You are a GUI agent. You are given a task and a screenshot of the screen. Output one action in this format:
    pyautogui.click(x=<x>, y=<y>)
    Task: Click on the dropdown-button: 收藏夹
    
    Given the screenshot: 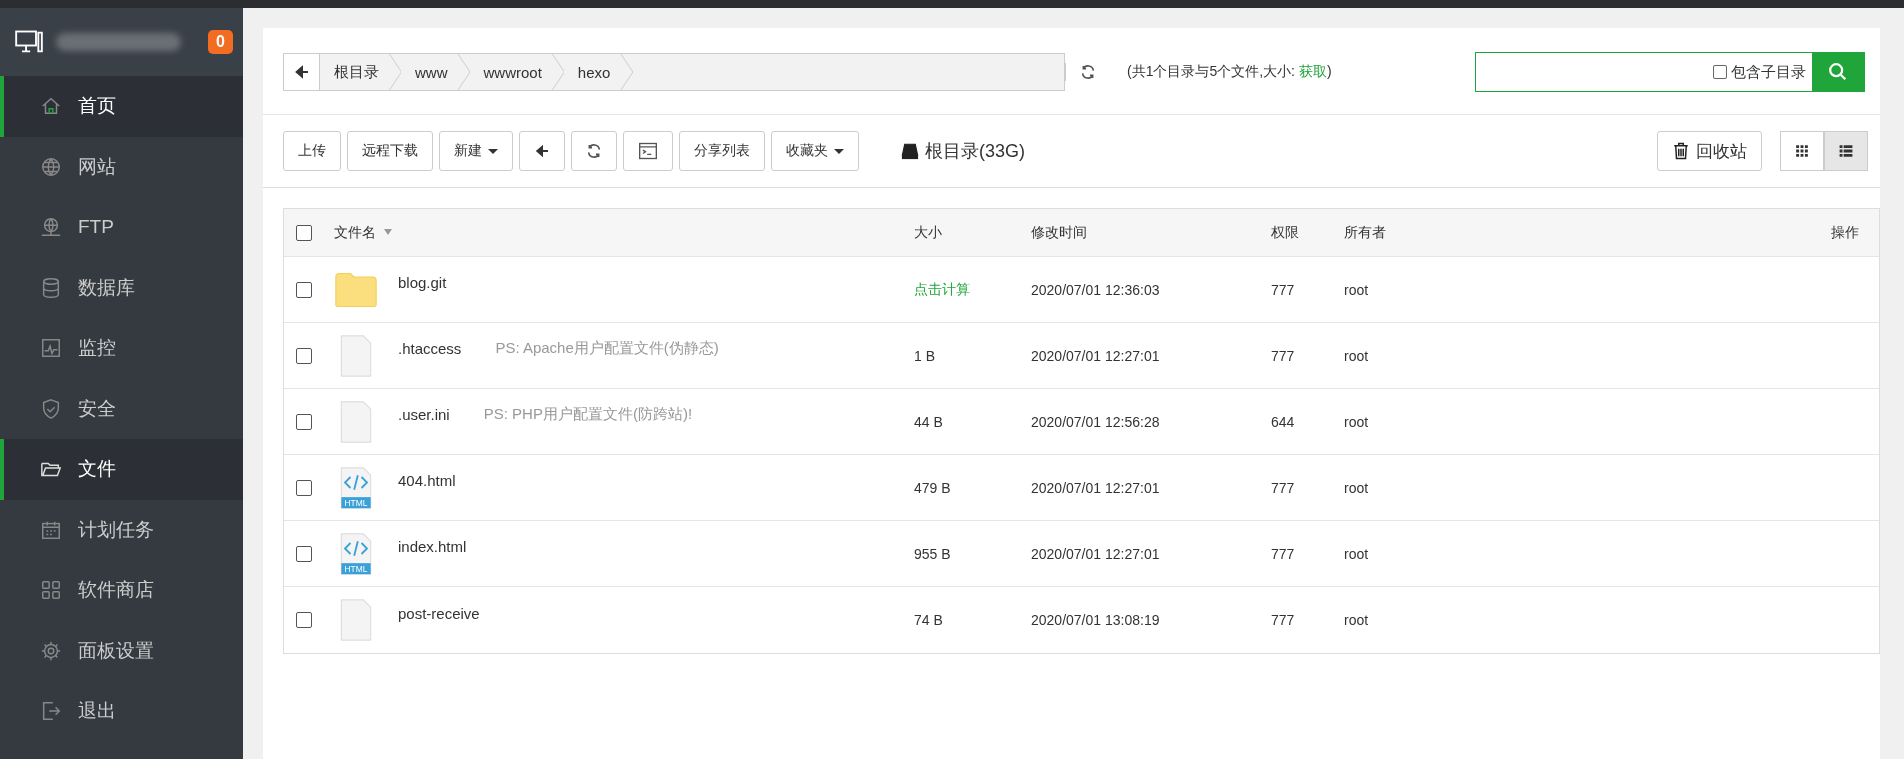 What is the action you would take?
    pyautogui.click(x=815, y=151)
    